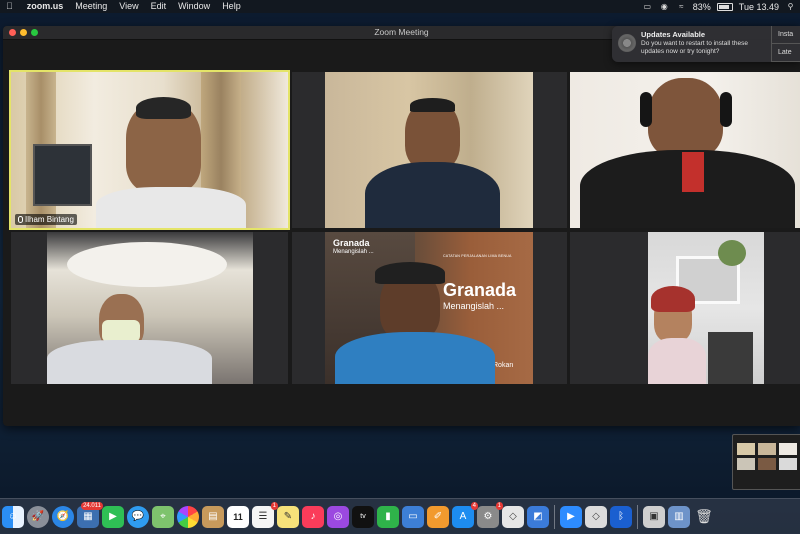 This screenshot has height=534, width=800. What do you see at coordinates (704, 517) in the screenshot?
I see `trash-icon: 🗑` at bounding box center [704, 517].